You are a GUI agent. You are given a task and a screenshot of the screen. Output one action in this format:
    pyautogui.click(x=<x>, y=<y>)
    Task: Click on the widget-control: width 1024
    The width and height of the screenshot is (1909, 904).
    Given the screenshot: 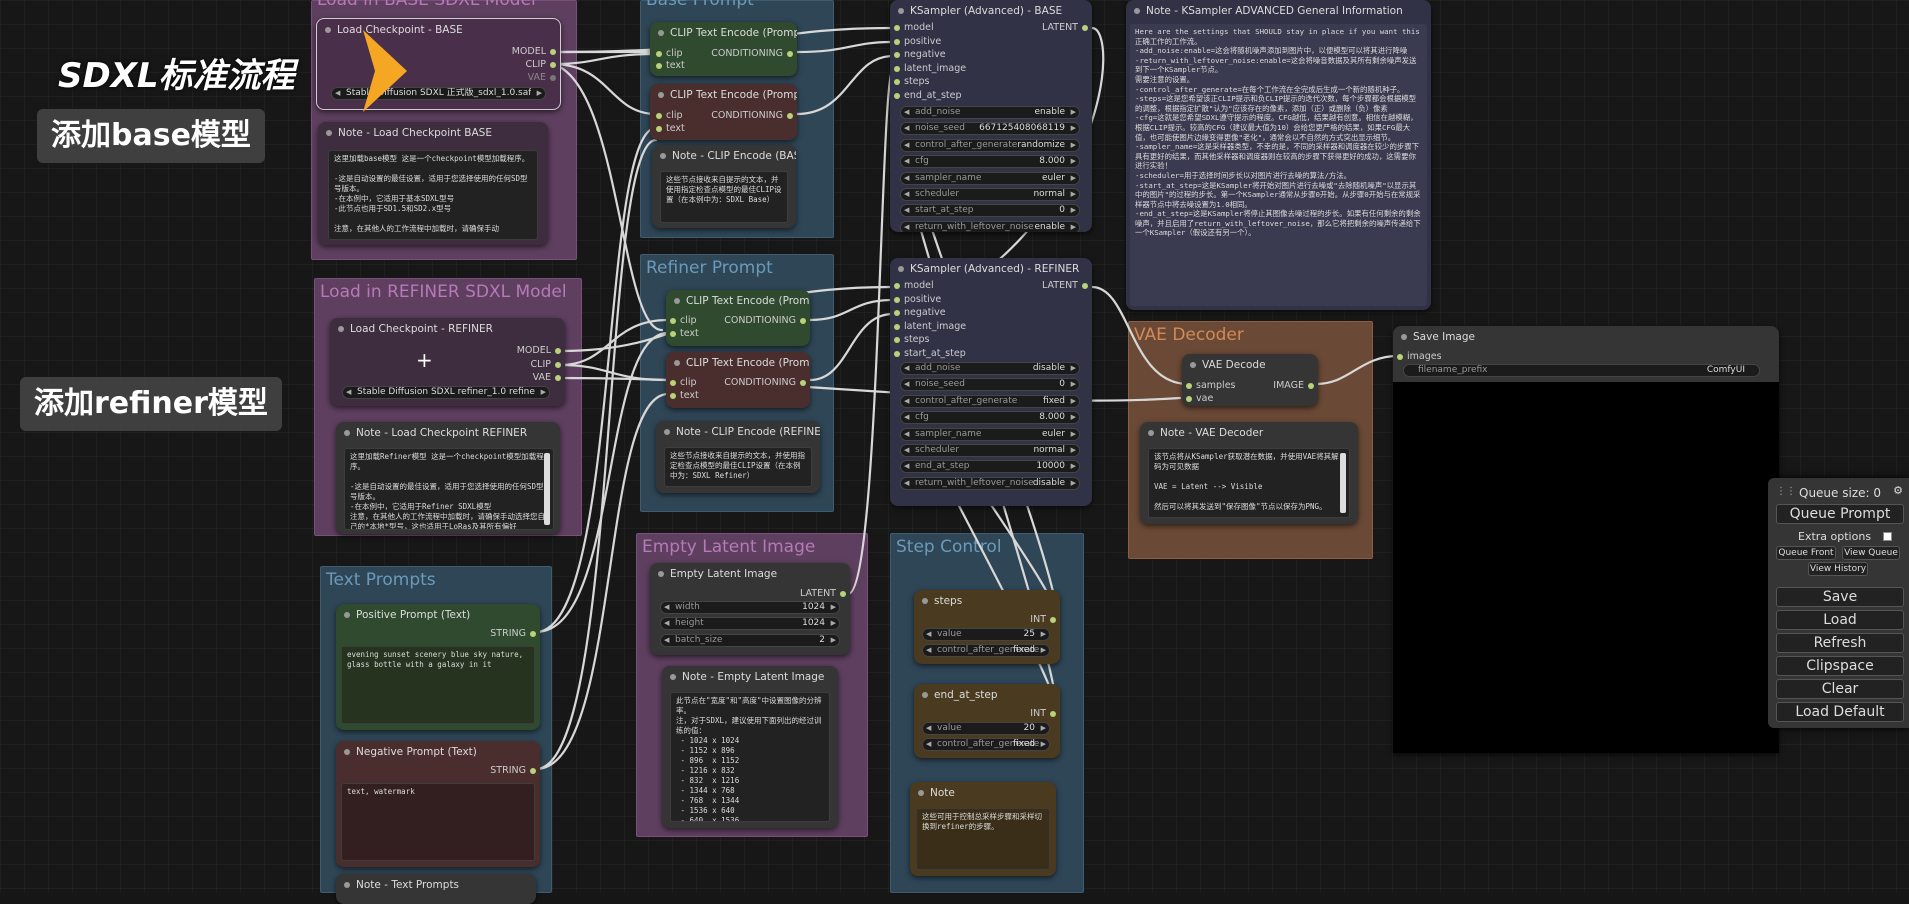 What is the action you would take?
    pyautogui.click(x=750, y=607)
    